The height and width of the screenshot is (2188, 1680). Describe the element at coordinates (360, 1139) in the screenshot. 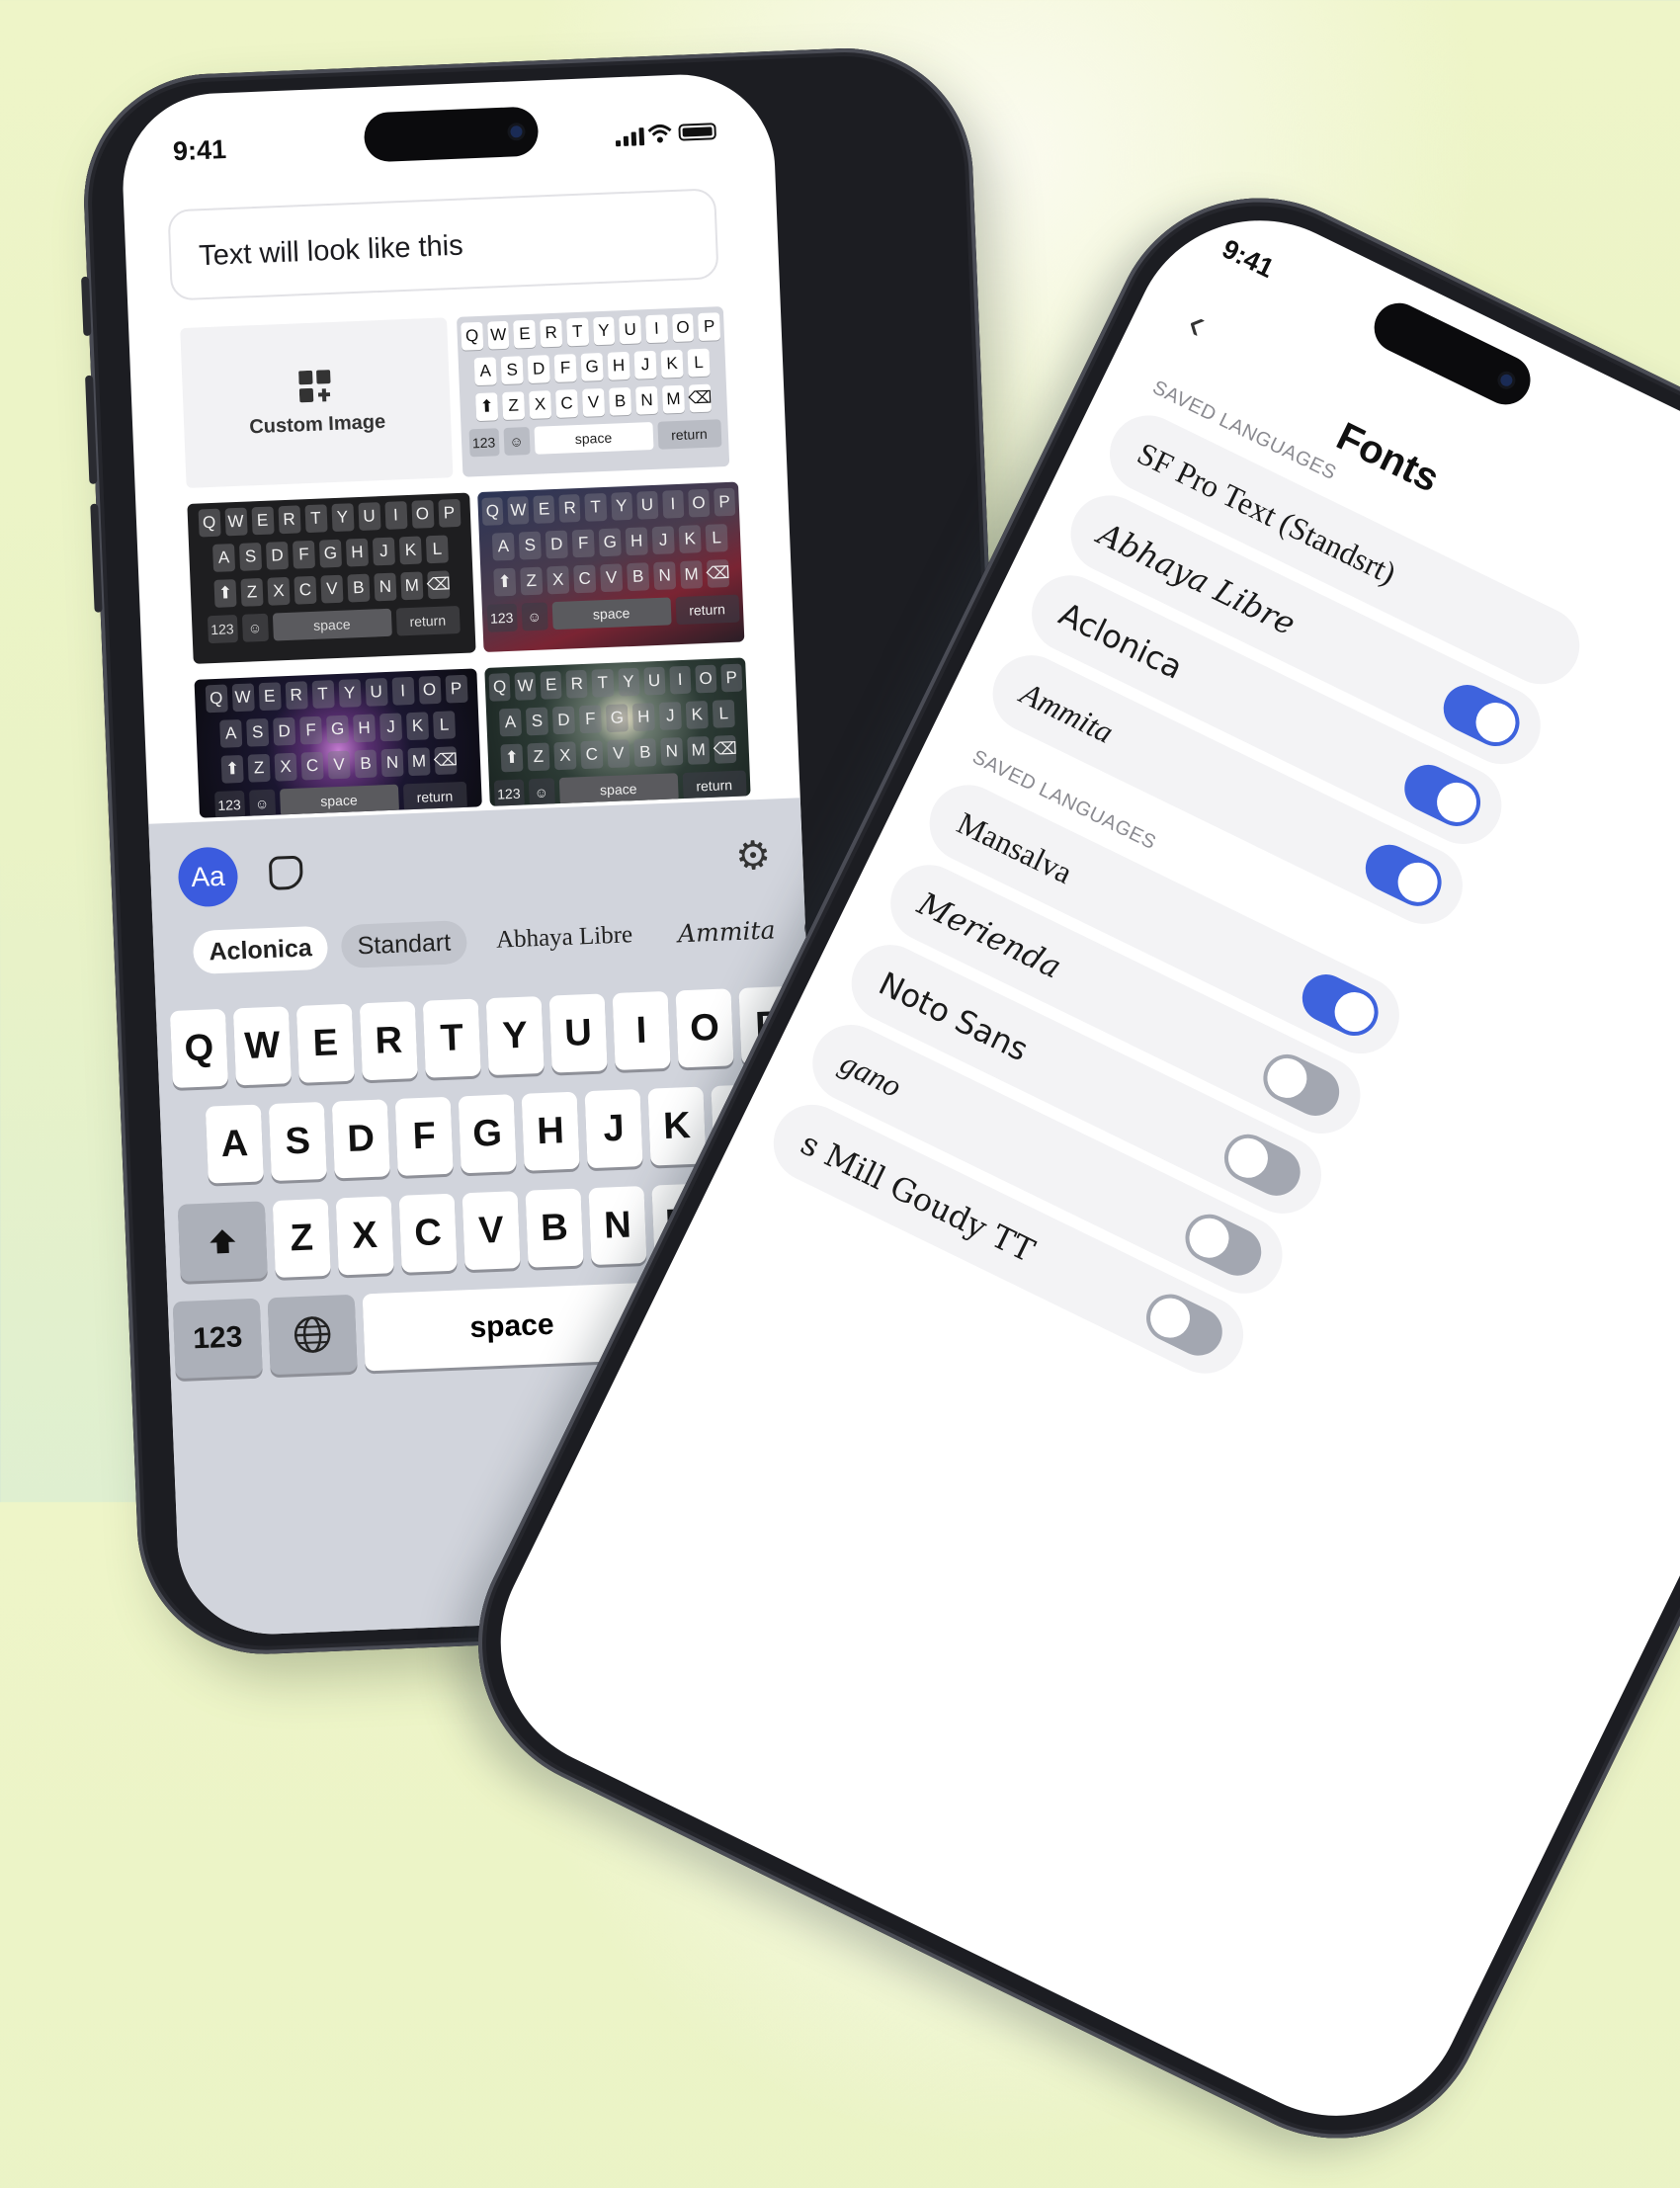

I see `key-d: D` at that location.